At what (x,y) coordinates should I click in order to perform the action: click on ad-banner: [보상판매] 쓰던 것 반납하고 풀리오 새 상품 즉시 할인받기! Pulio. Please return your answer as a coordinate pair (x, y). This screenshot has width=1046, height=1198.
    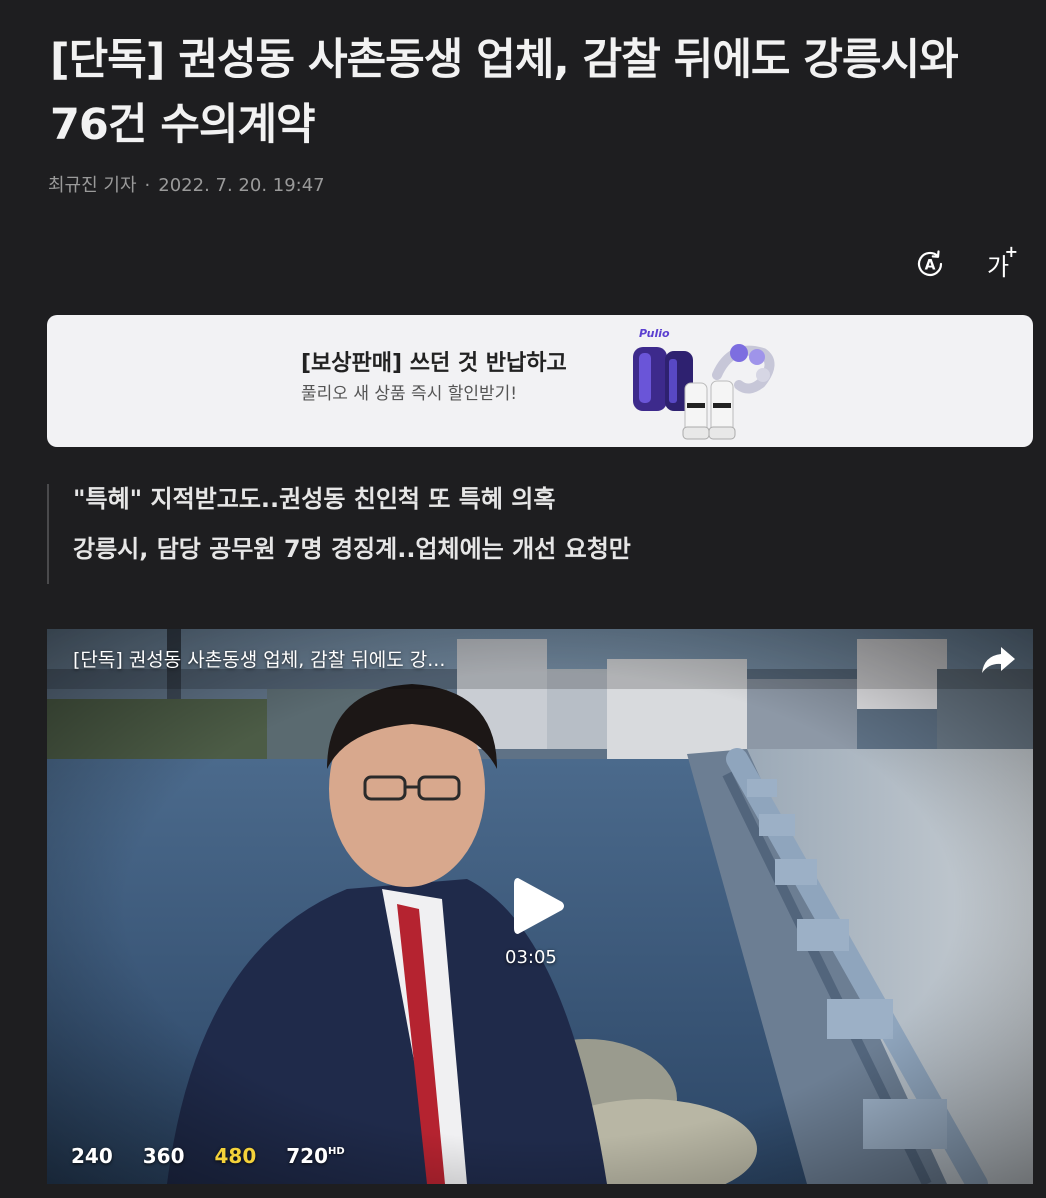
    Looking at the image, I should click on (540, 381).